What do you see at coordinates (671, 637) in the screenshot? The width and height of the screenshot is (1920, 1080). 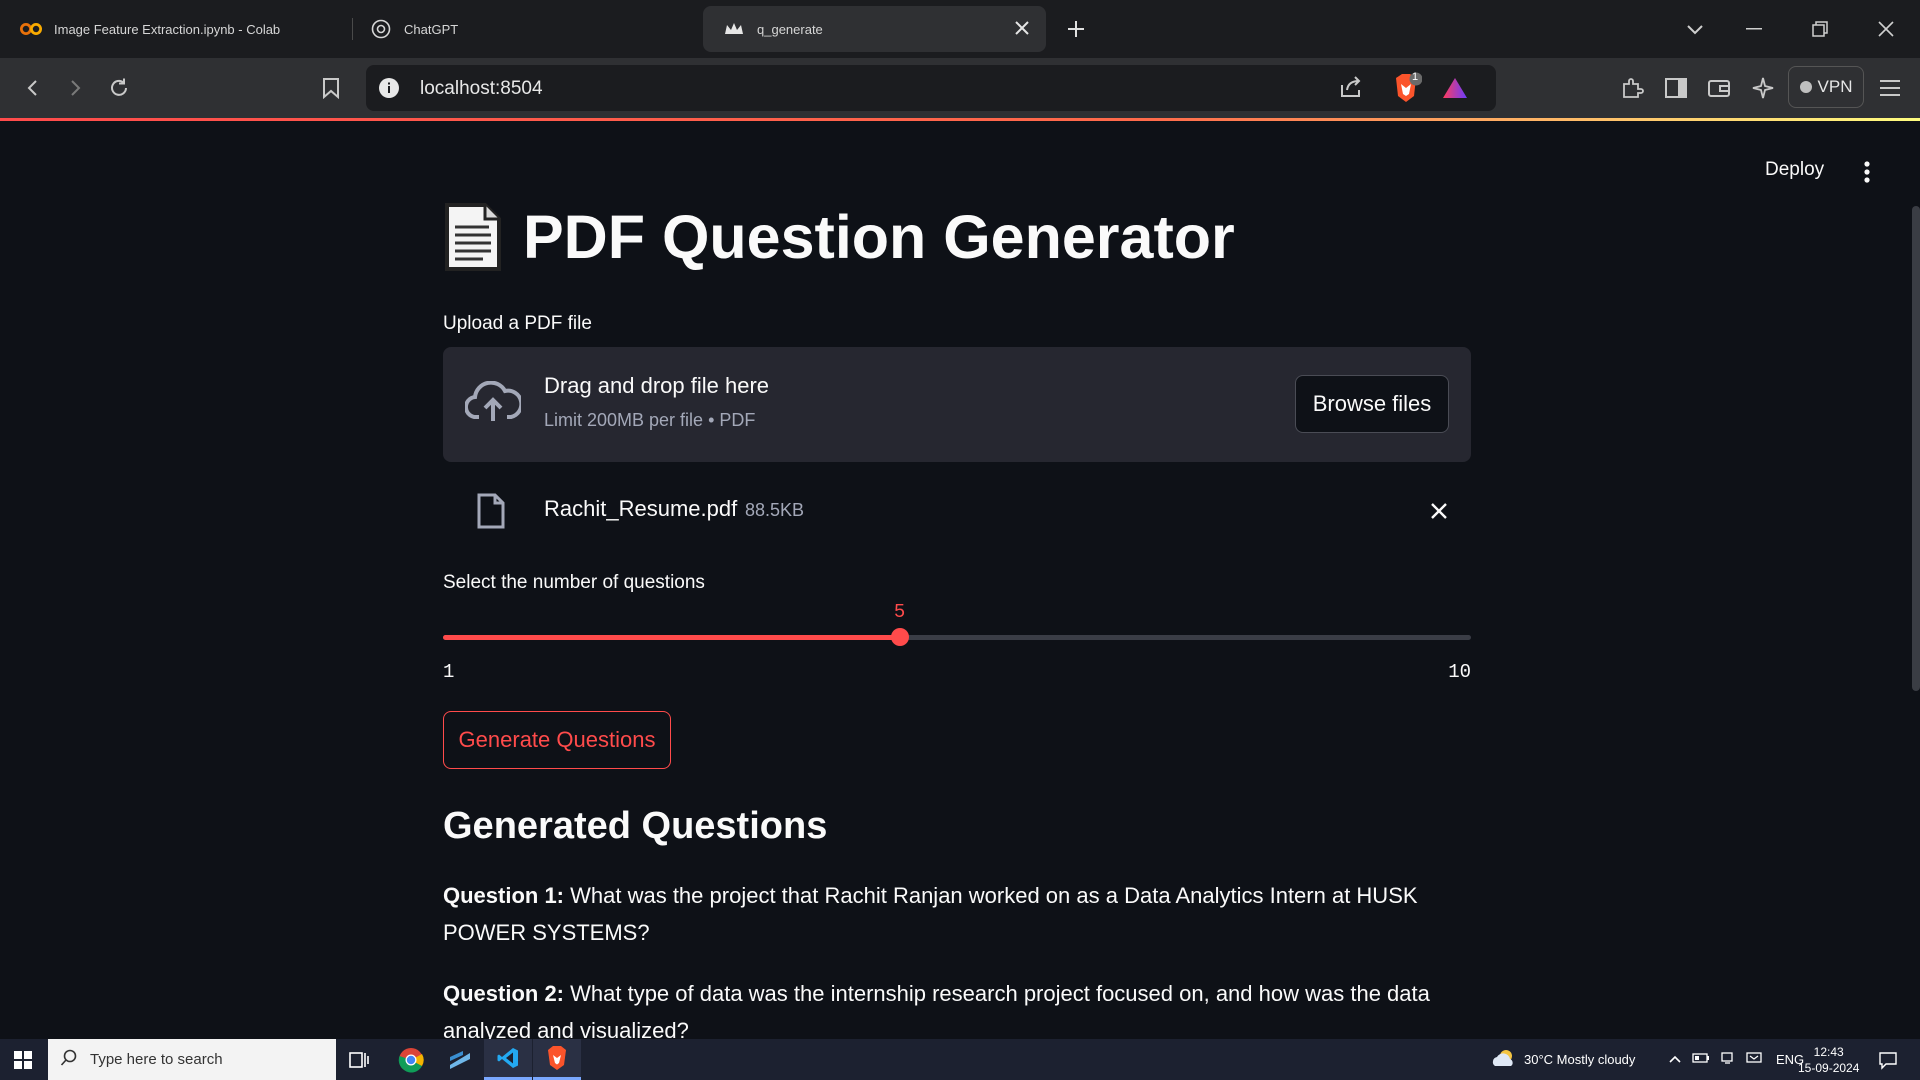 I see `slider-fill` at bounding box center [671, 637].